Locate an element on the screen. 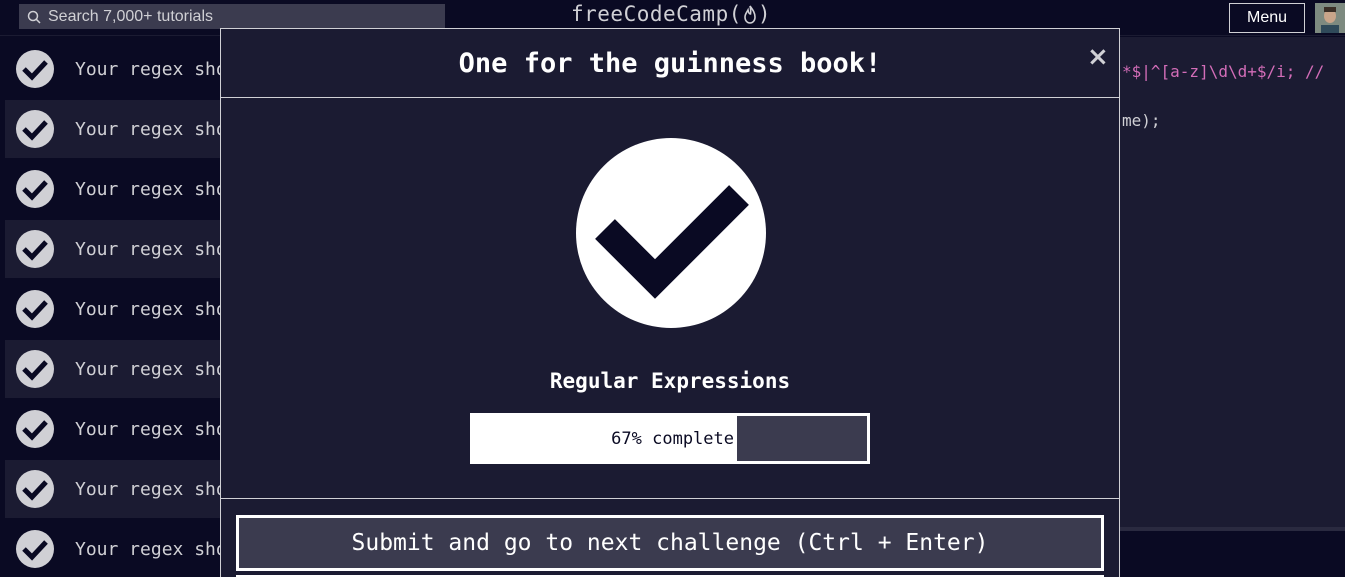  certification-name: Regular Expressions is located at coordinates (670, 381).